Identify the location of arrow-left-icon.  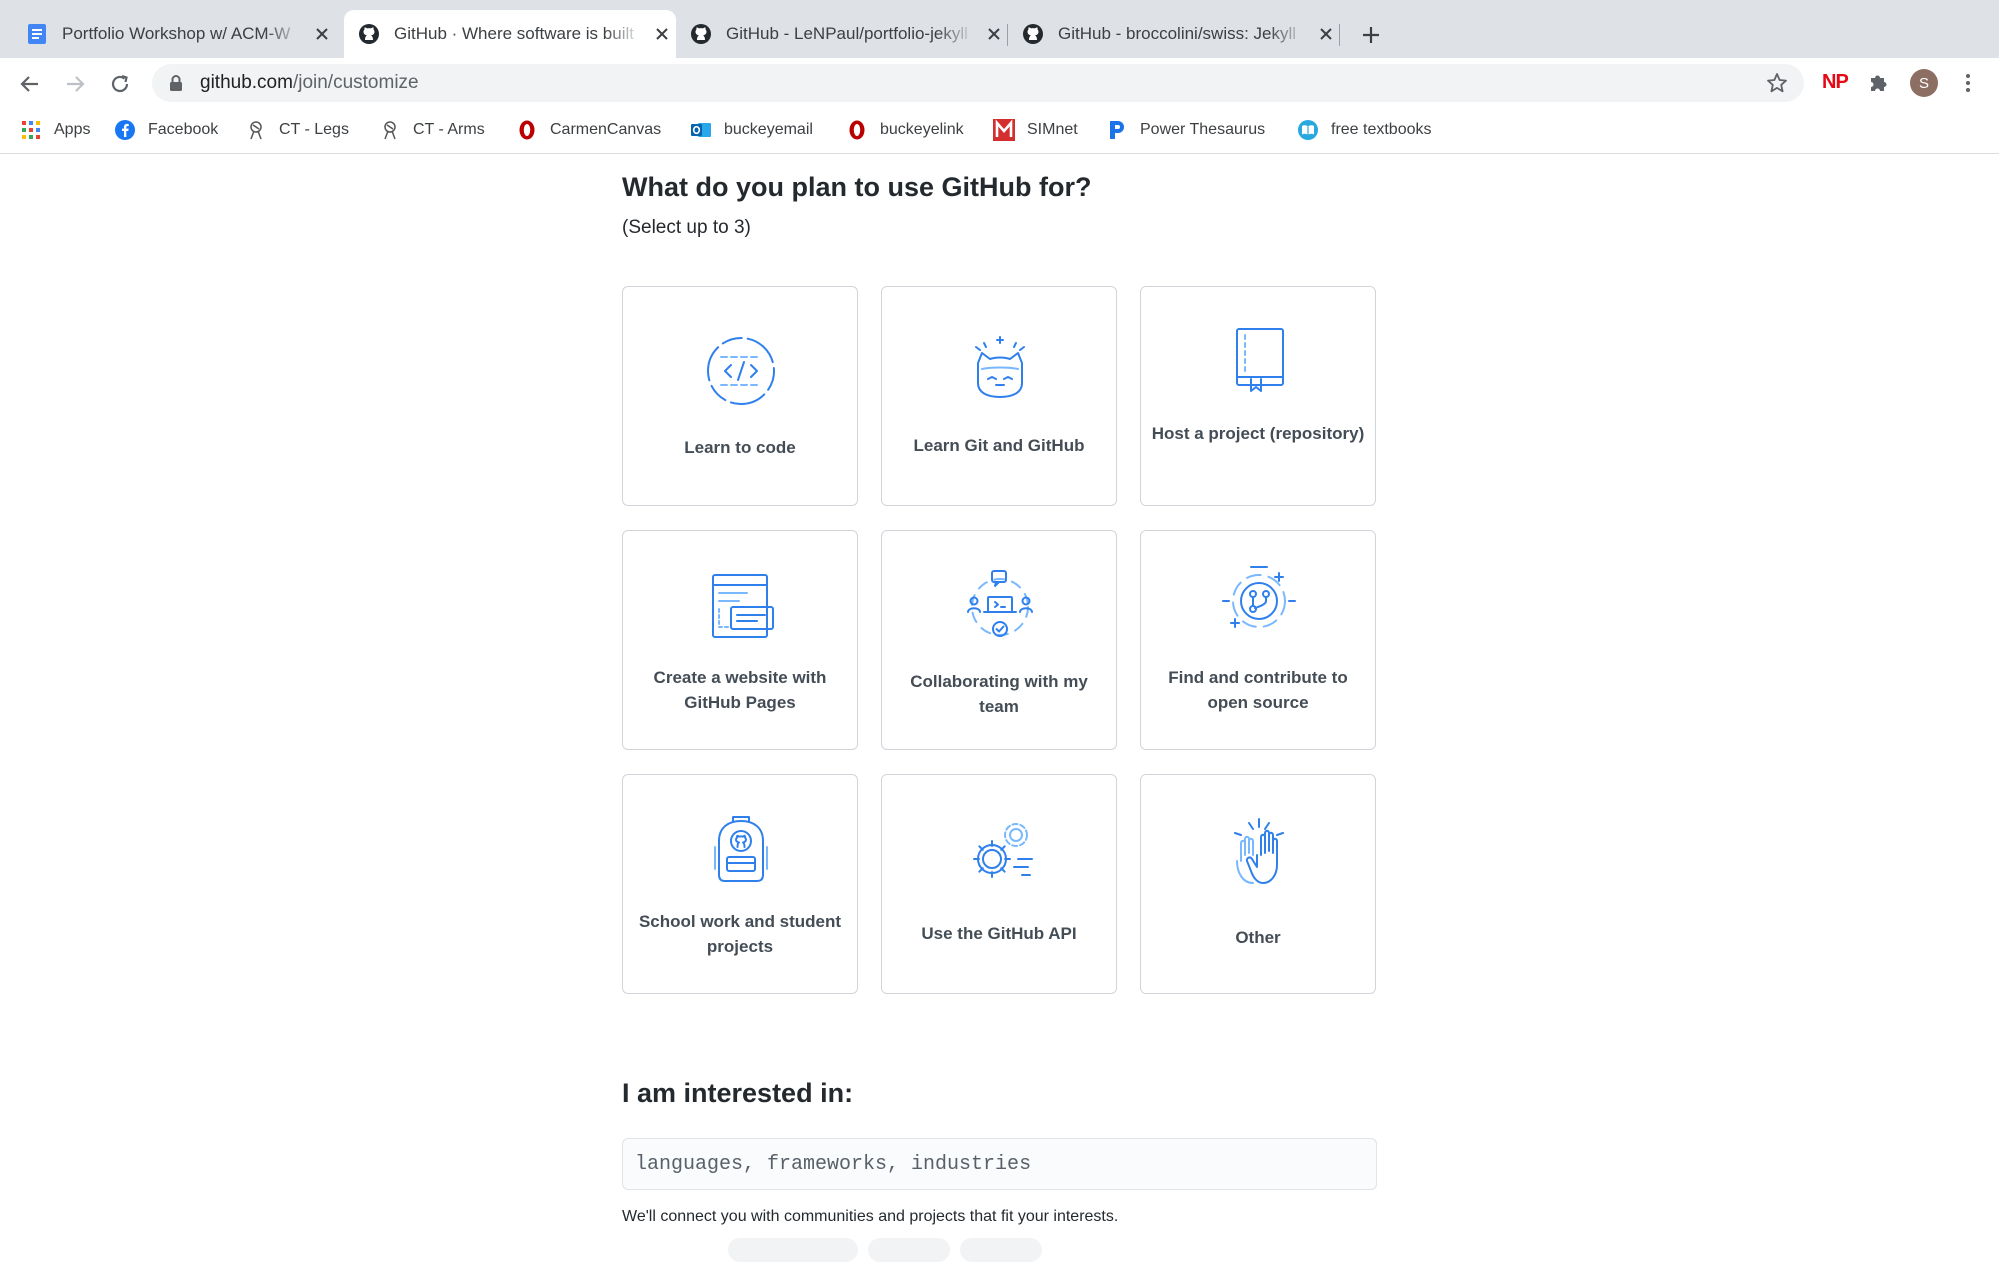
(29, 84).